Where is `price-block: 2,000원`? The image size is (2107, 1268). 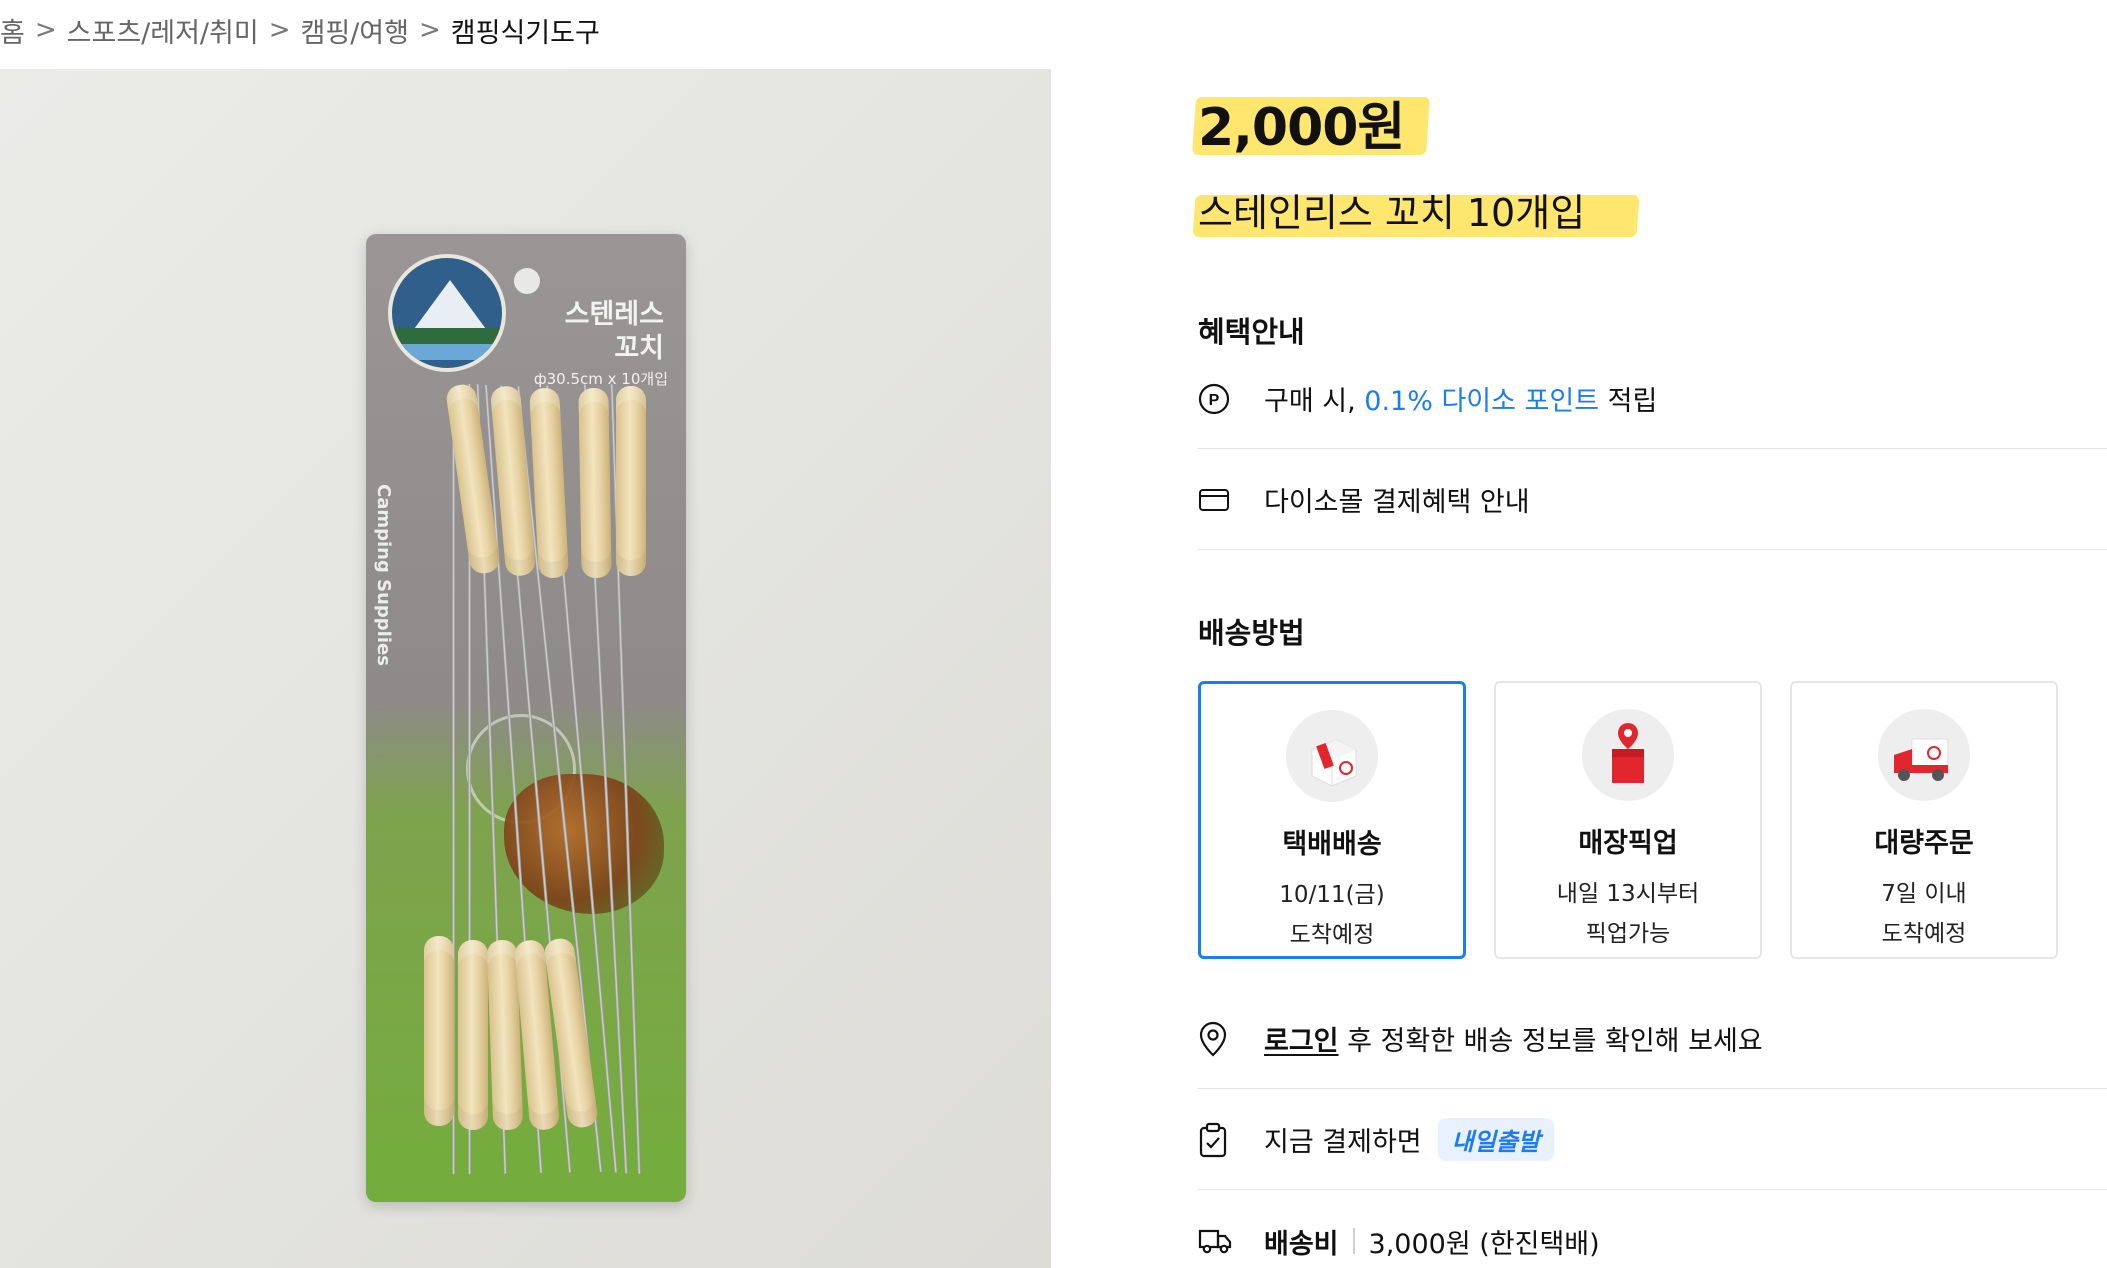 price-block: 2,000원 is located at coordinates (1311, 128).